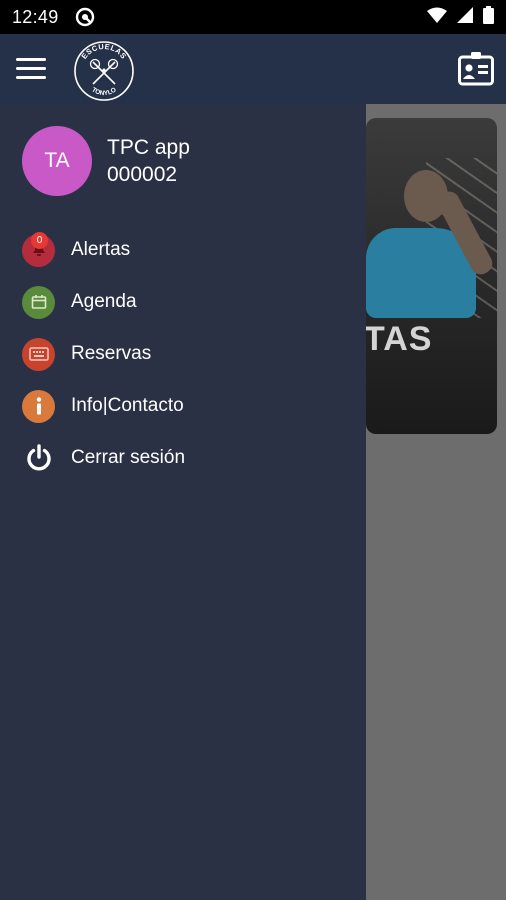 This screenshot has height=900, width=506. What do you see at coordinates (35, 16) in the screenshot?
I see `status-time: 12:49` at bounding box center [35, 16].